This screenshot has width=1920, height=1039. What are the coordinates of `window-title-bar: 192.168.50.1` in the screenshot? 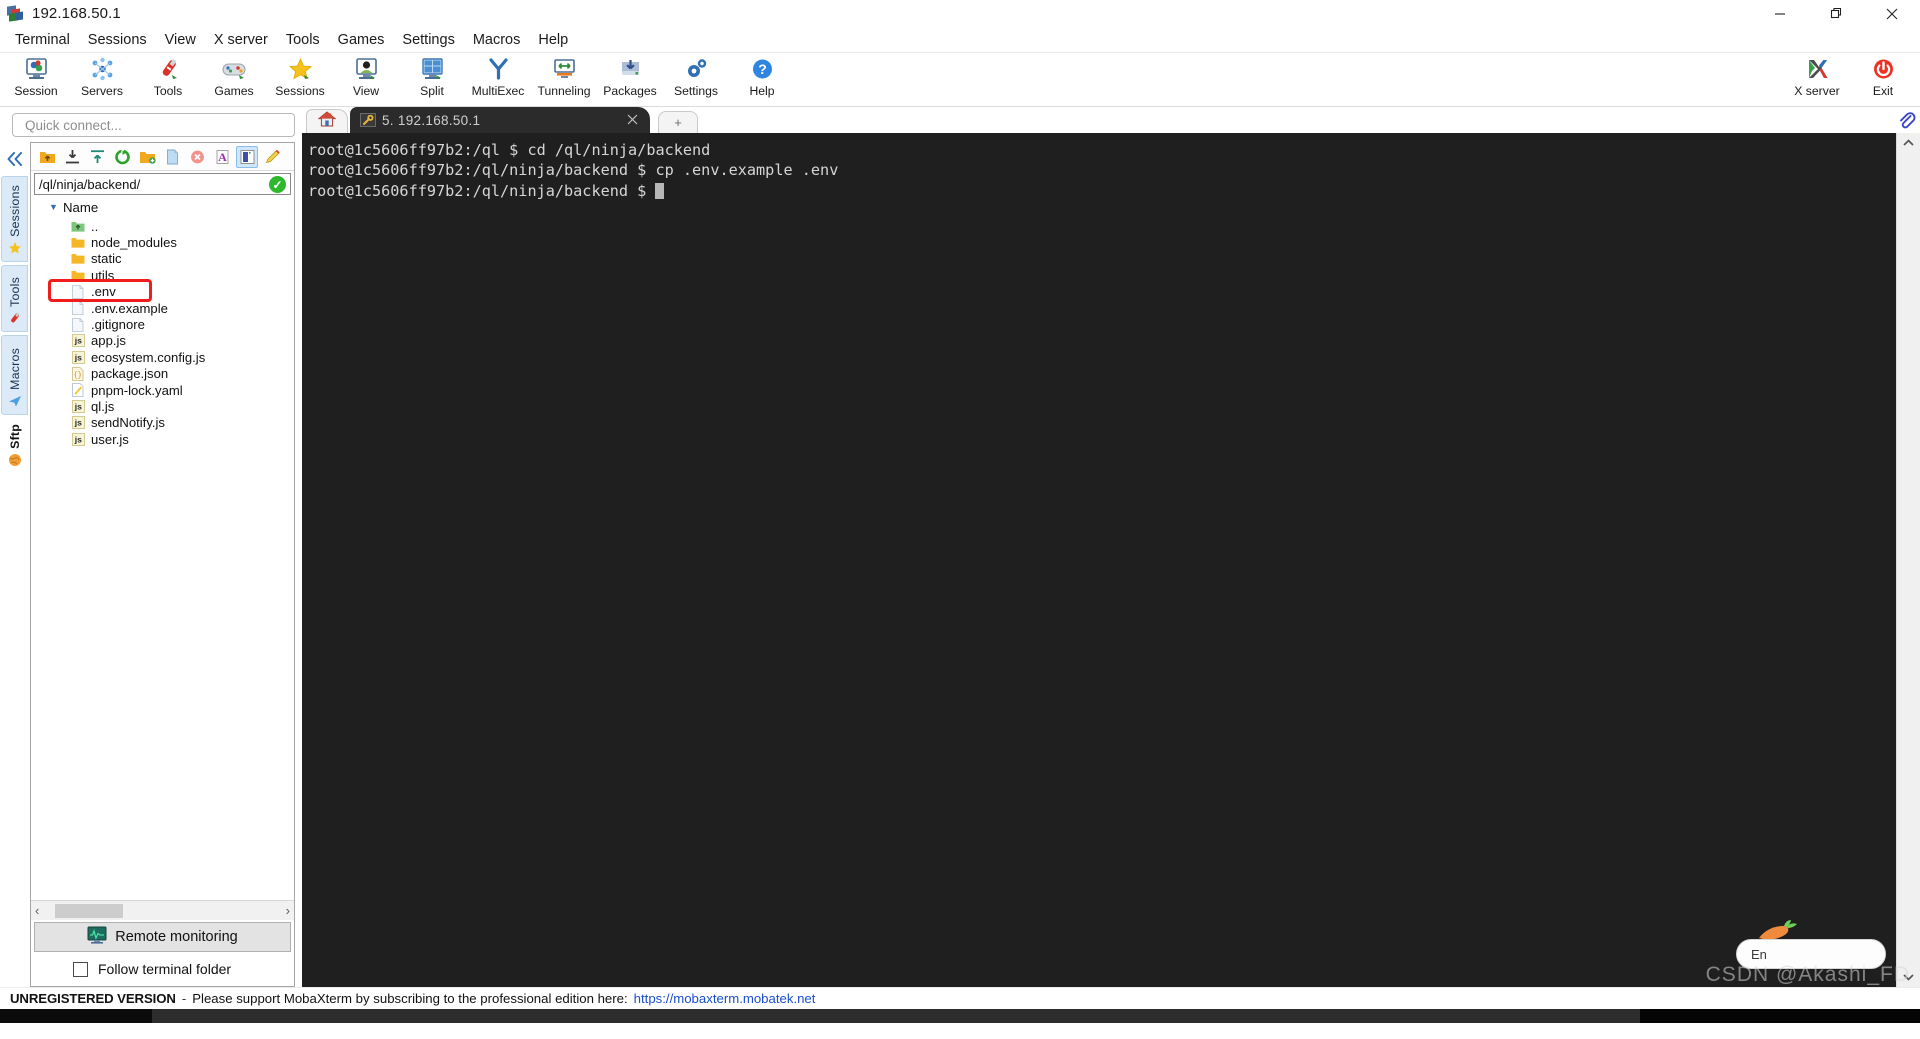 It's located at (960, 13).